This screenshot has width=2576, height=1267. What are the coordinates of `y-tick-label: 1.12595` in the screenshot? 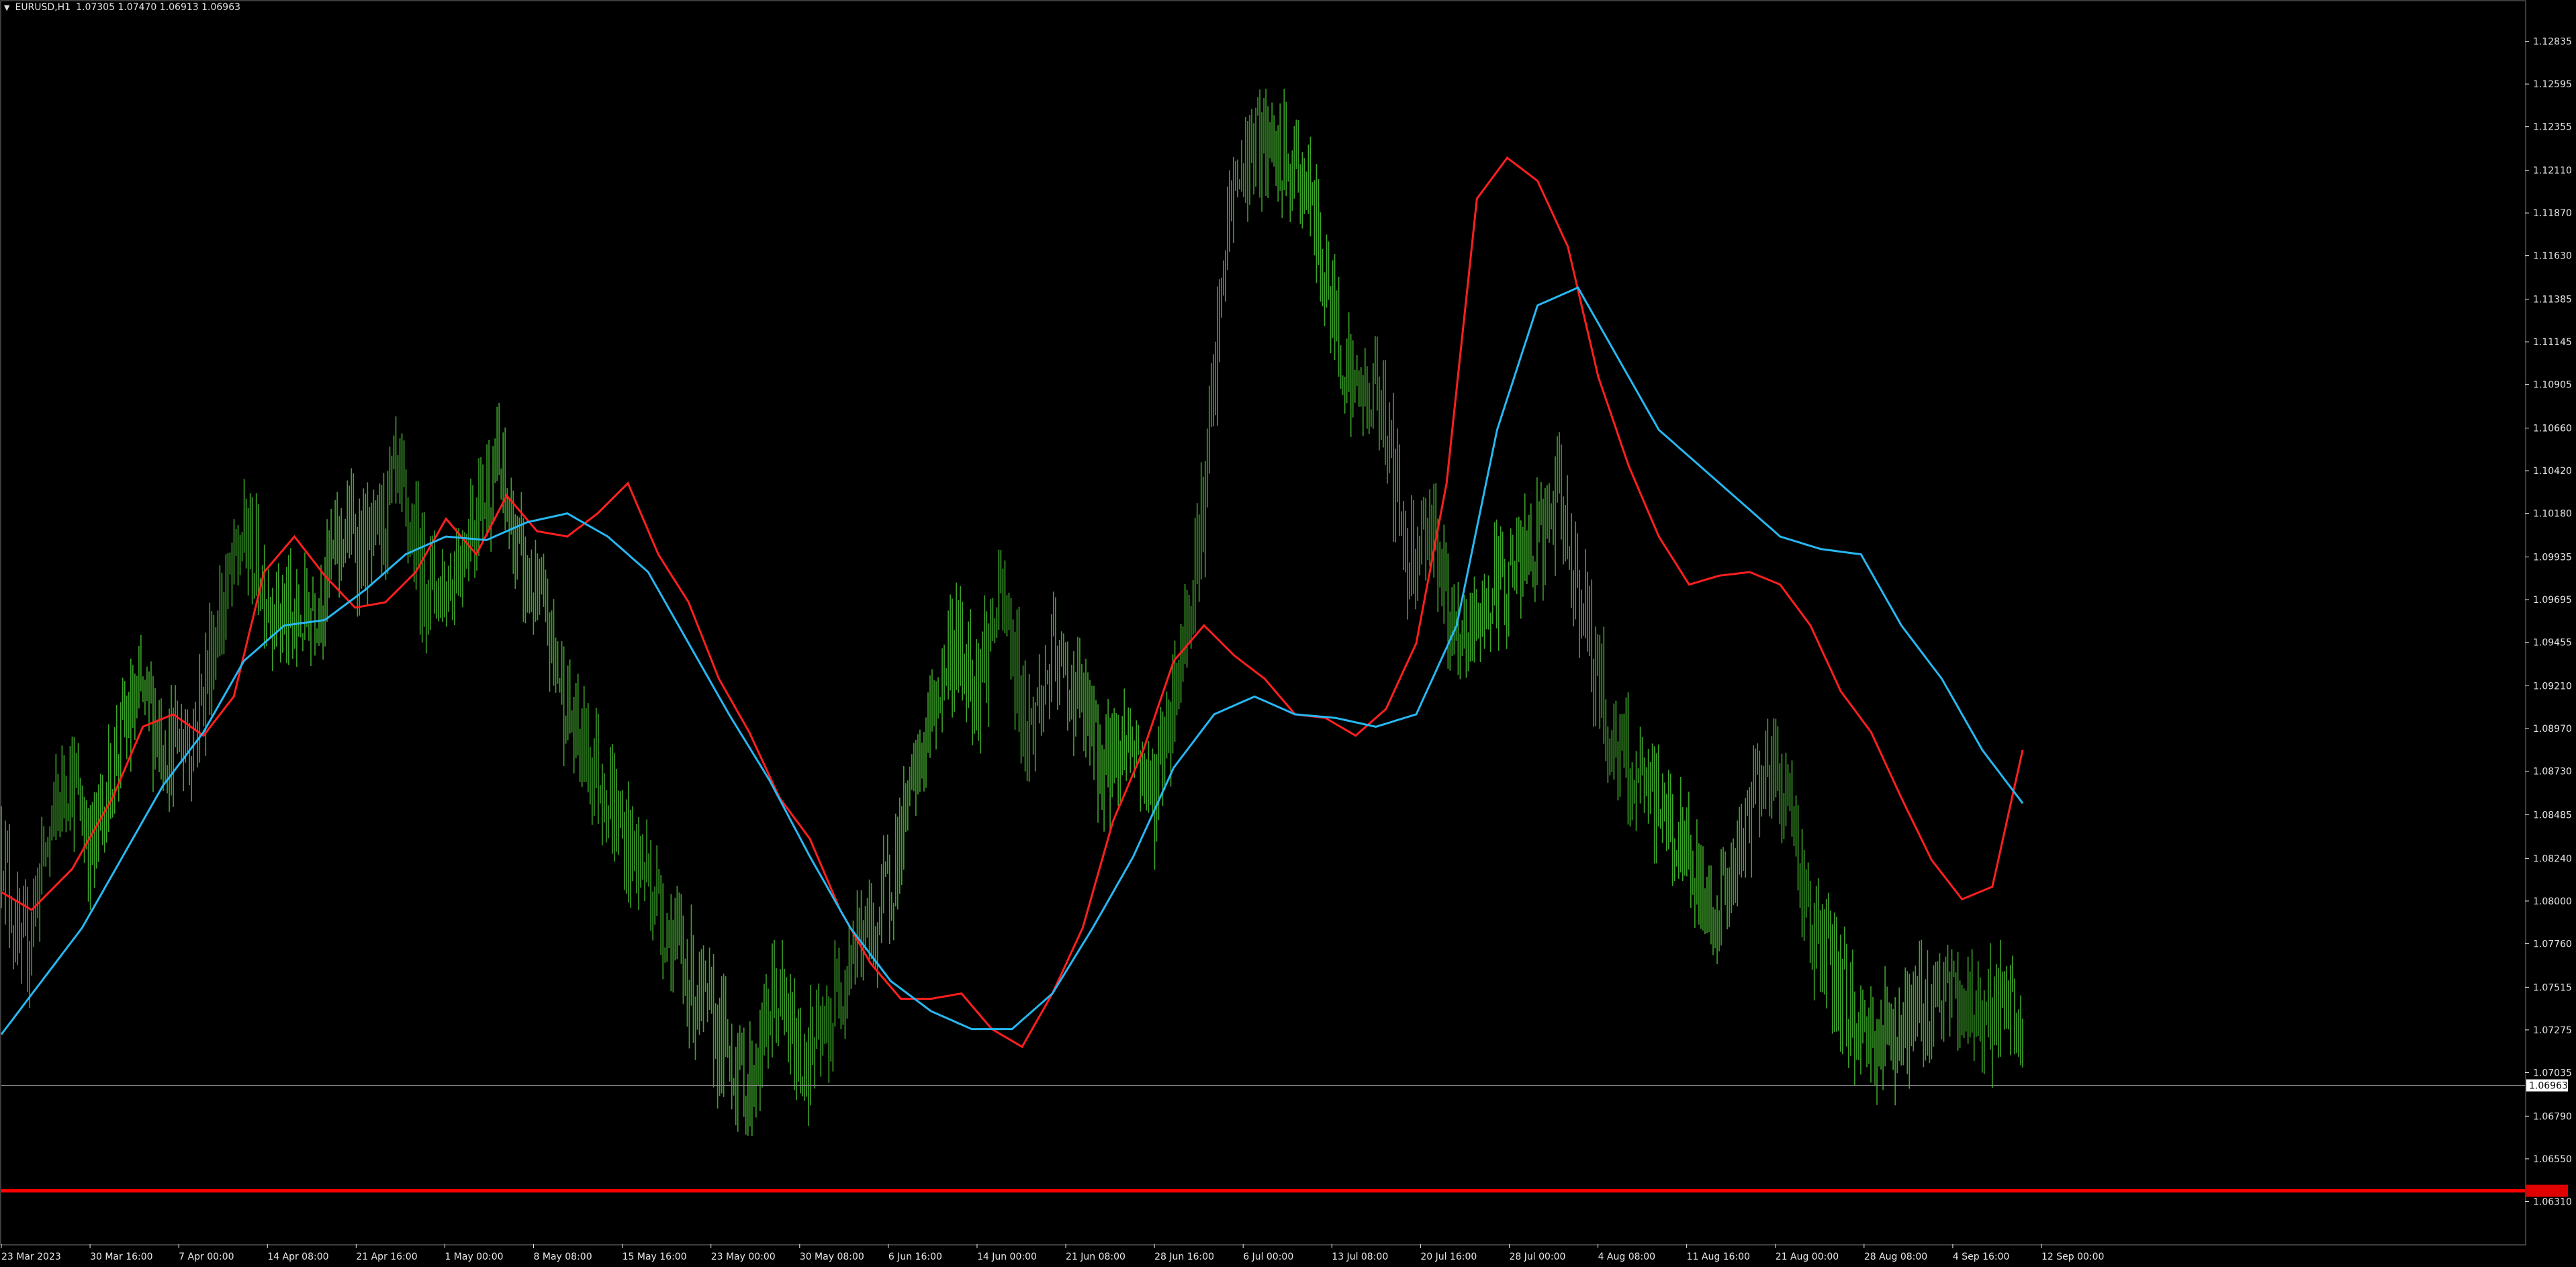 It's located at (2552, 84).